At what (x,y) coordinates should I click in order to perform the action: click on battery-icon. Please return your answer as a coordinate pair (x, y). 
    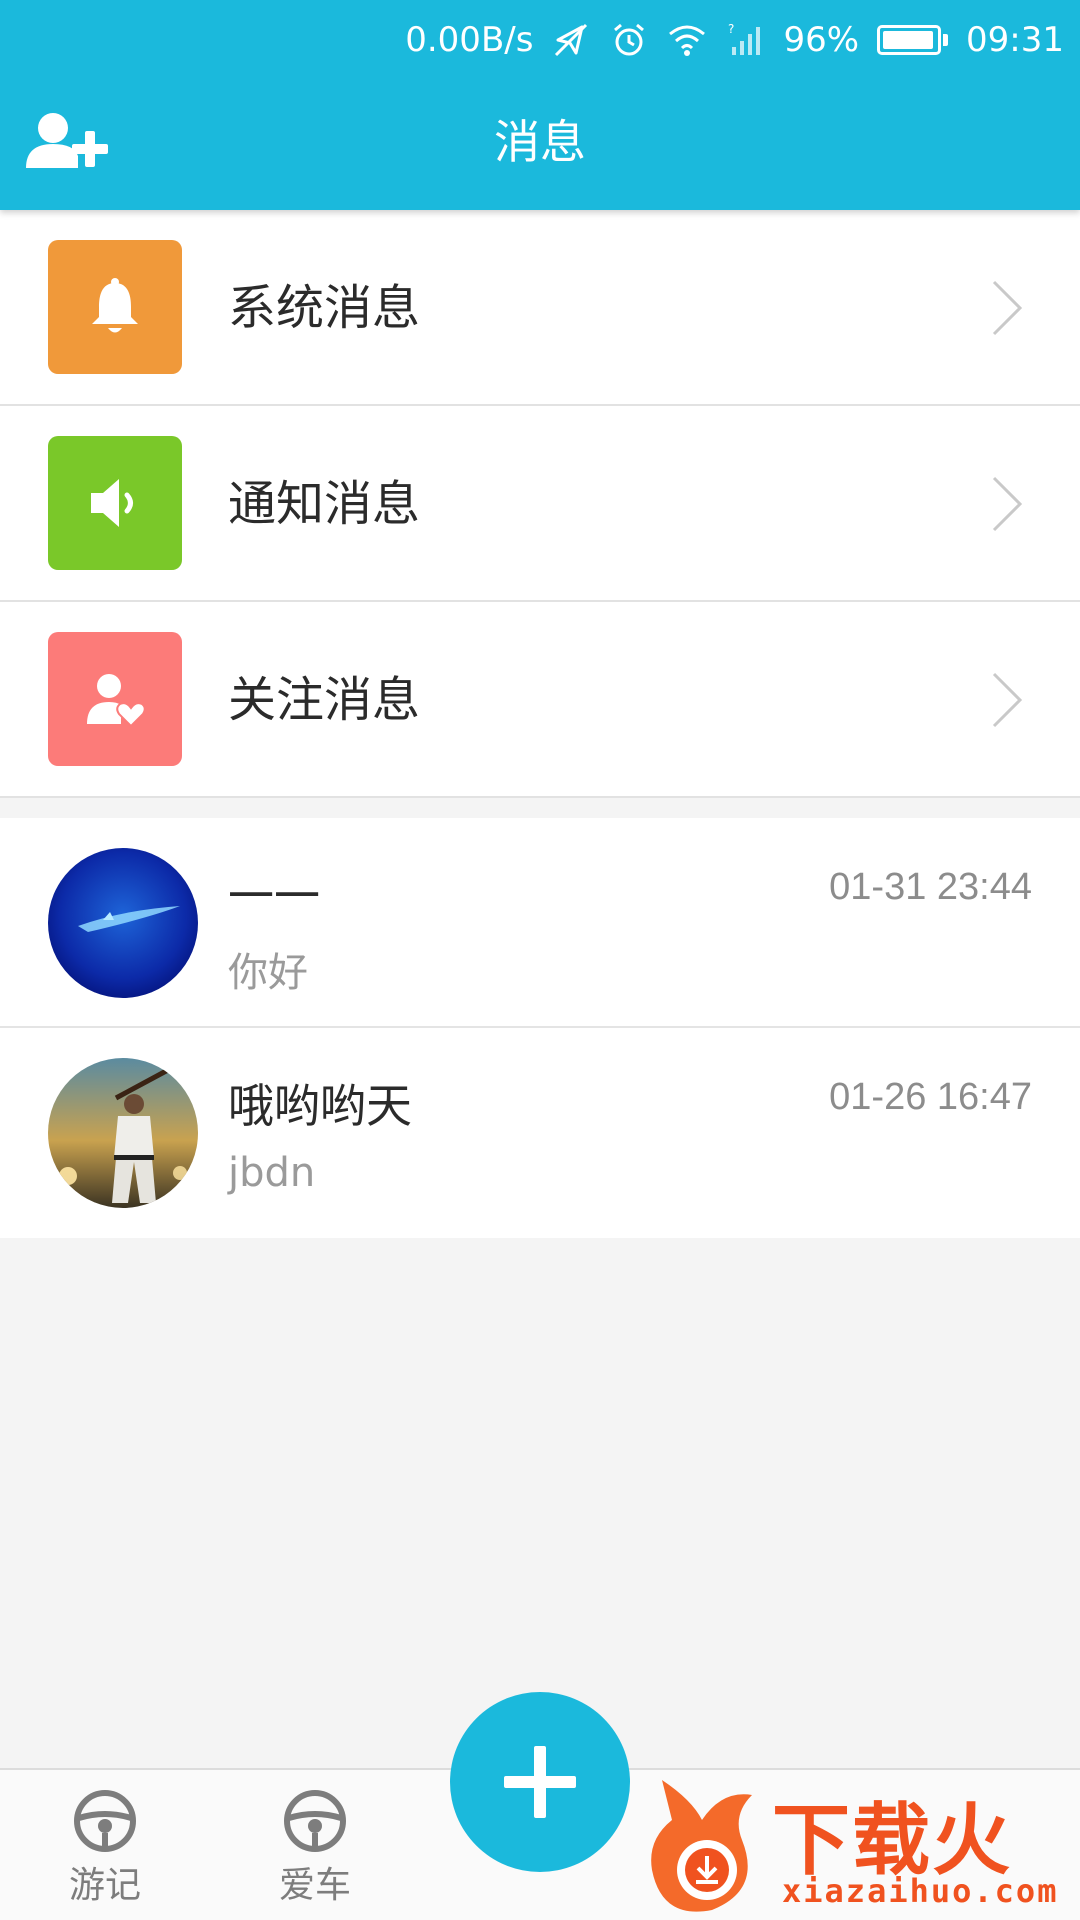
    Looking at the image, I should click on (913, 40).